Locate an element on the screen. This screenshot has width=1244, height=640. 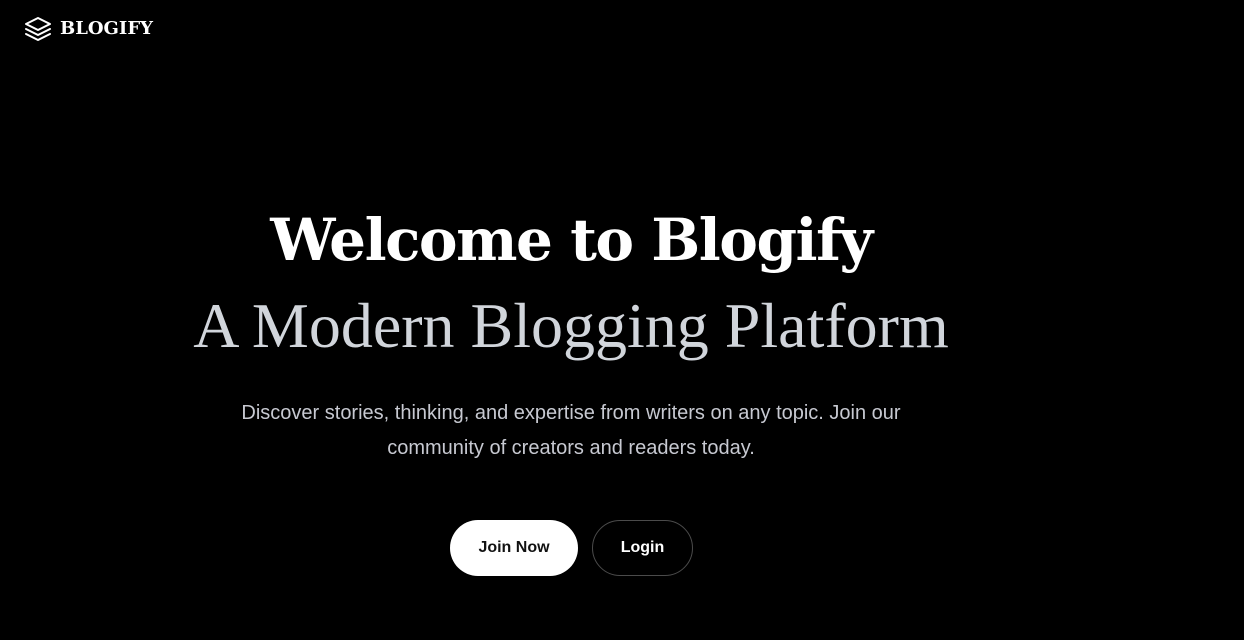
brand-name: BLOGIFY is located at coordinates (106, 28).